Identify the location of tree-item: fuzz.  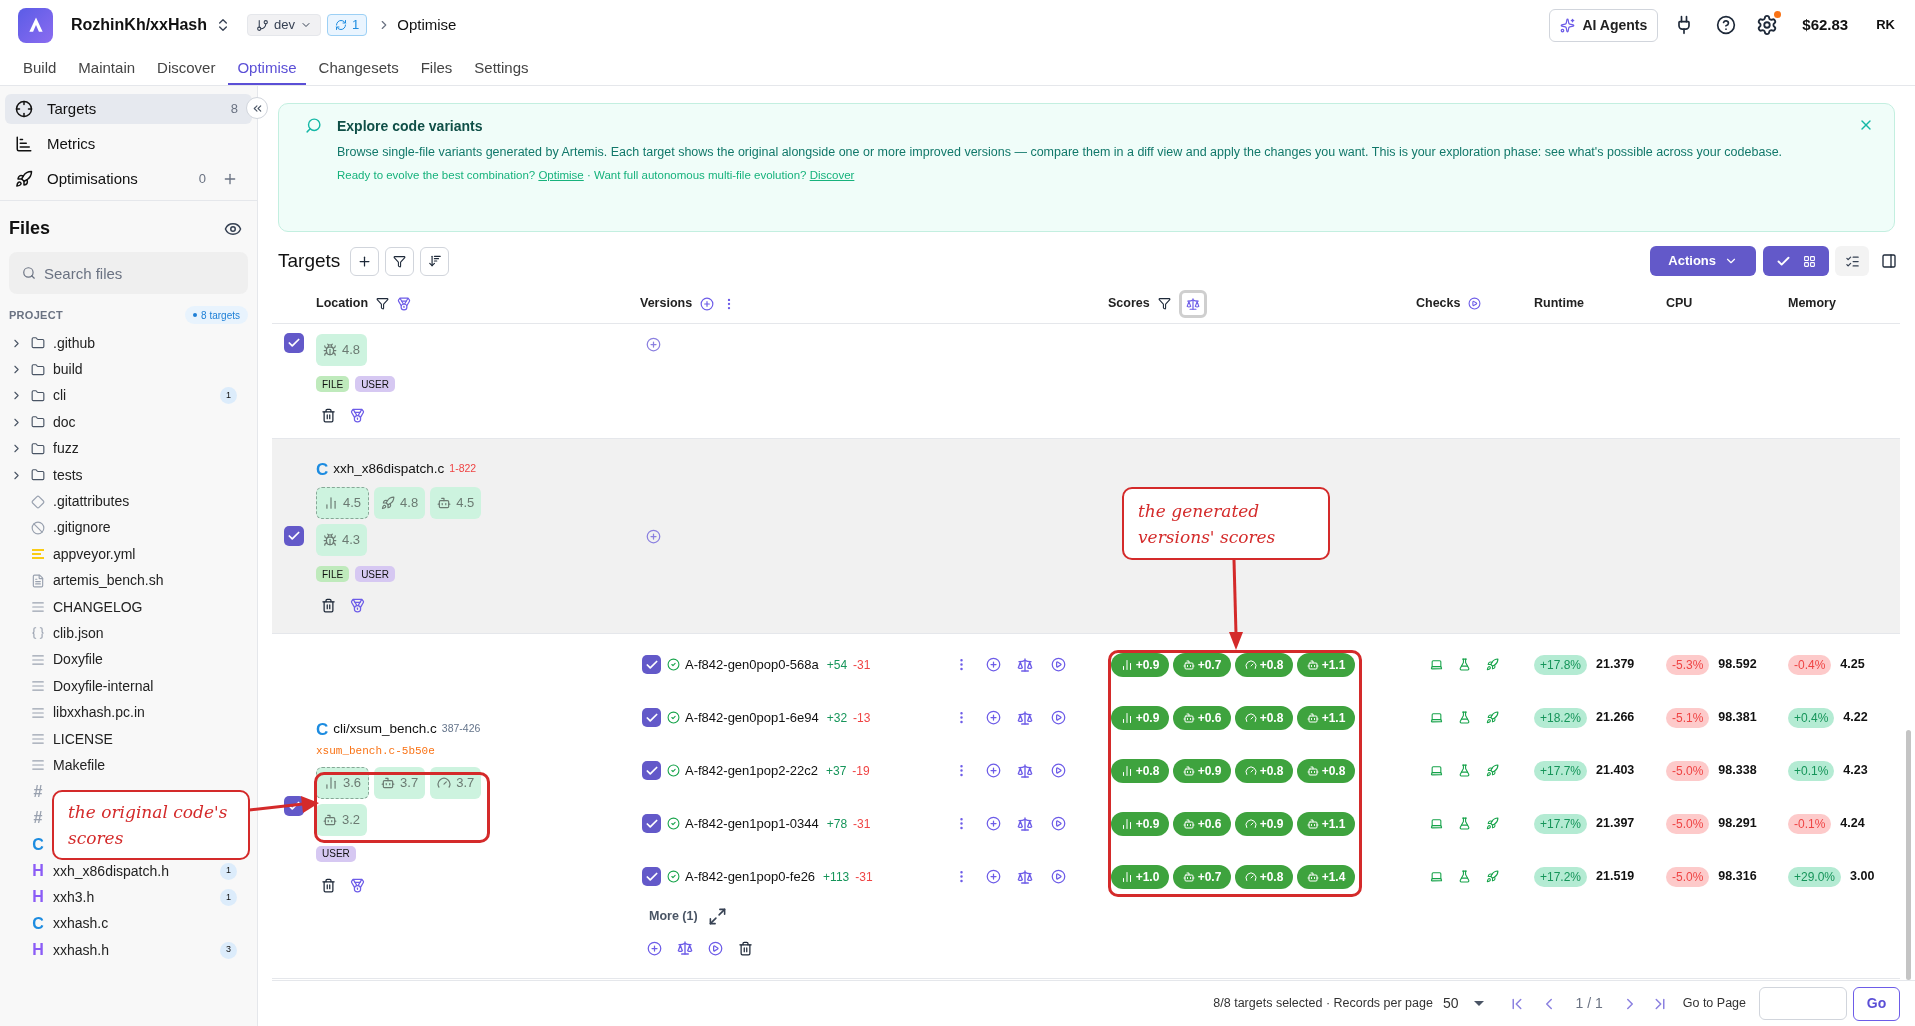
(66, 449).